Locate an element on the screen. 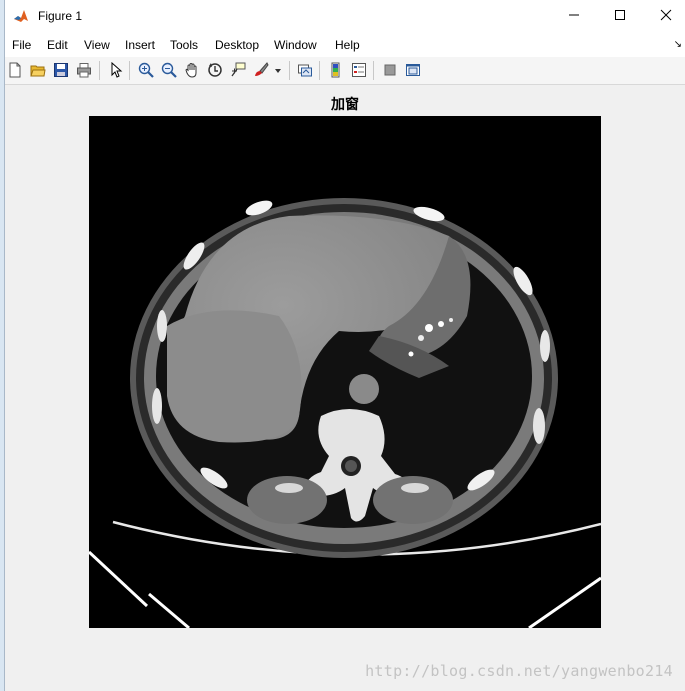 This screenshot has height=691, width=685. window-title: Figure 1 is located at coordinates (60, 16).